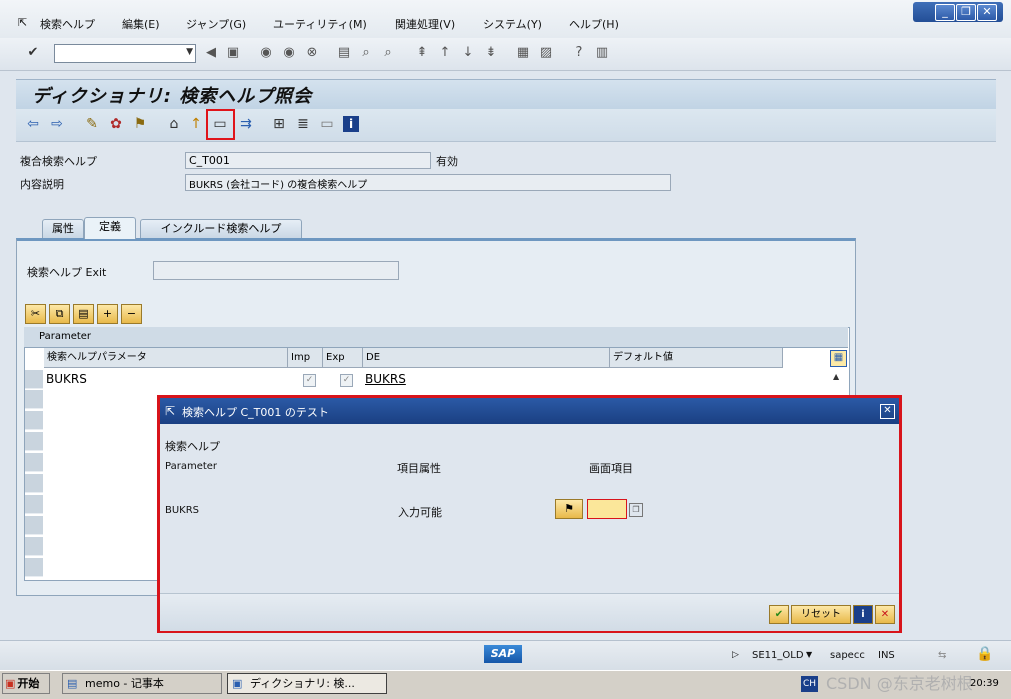 This screenshot has width=1011, height=699. I want to click on col-header-imp: Imp, so click(305, 358).